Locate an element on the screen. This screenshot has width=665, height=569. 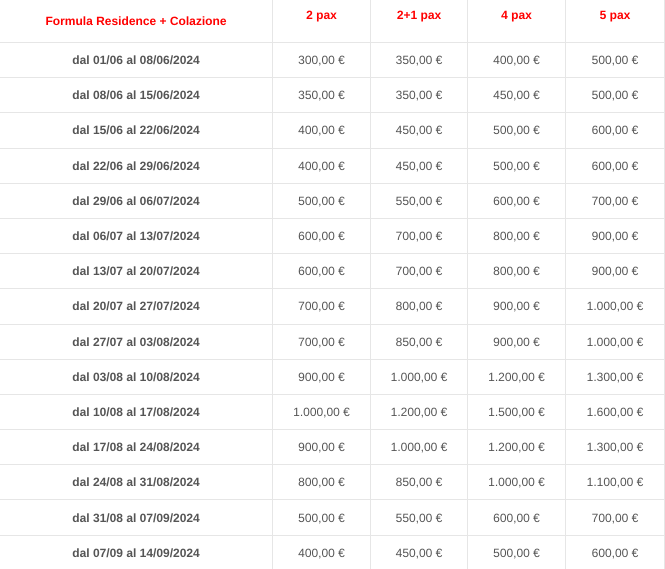
column-header: Formula Residence + Colazione is located at coordinates (136, 21).